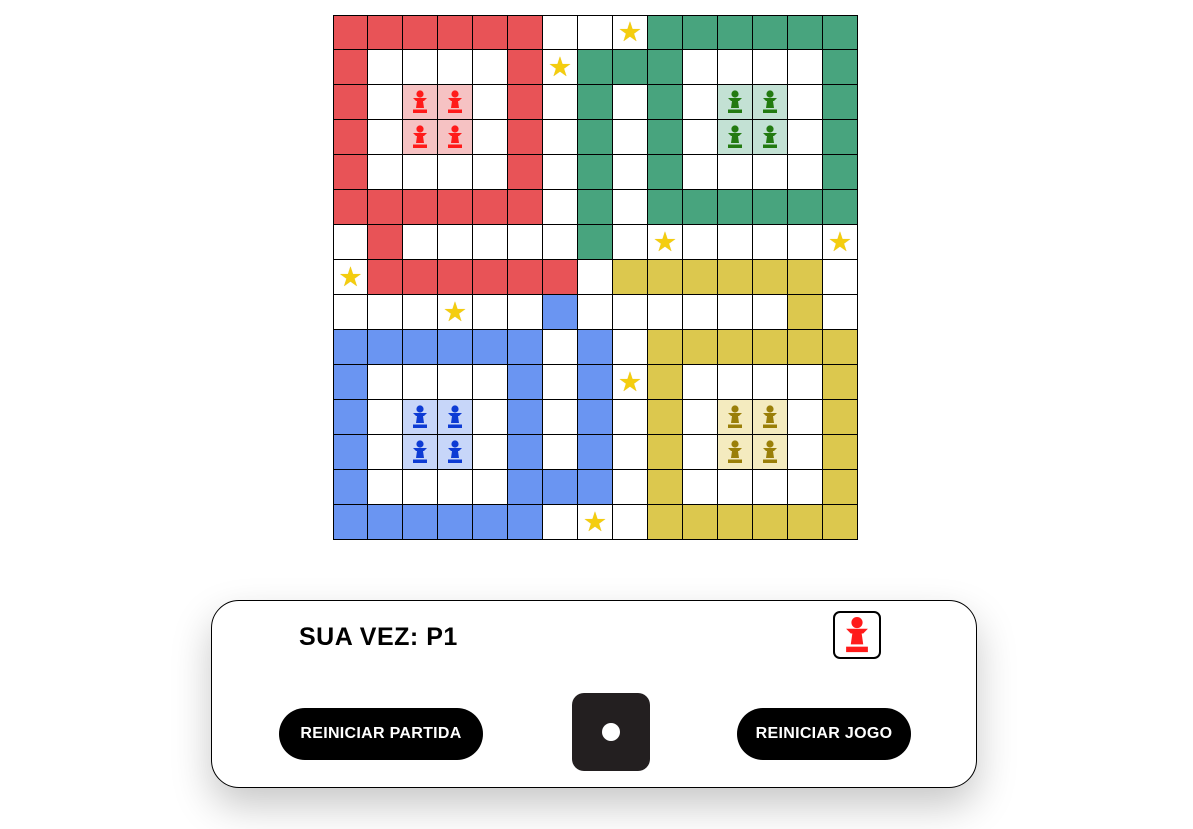 The width and height of the screenshot is (1193, 829). Describe the element at coordinates (560, 66) in the screenshot. I see `star-icon: ★` at that location.